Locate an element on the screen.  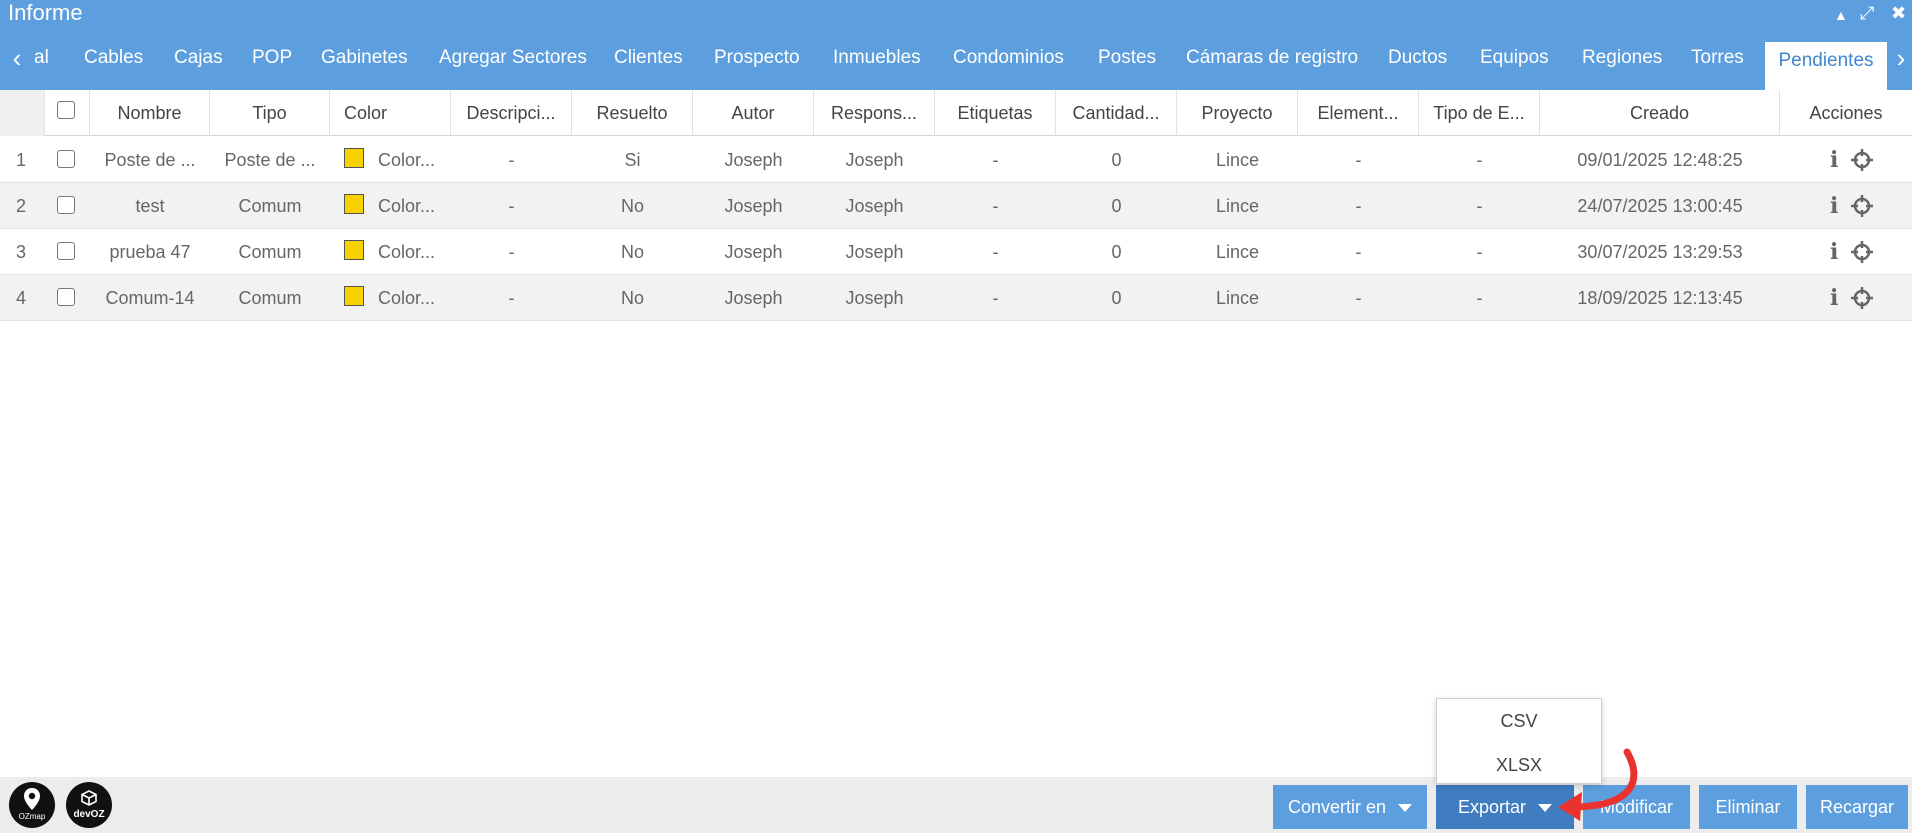
cell-creado: 24/07/2025 13:00:45 is located at coordinates (1660, 206).